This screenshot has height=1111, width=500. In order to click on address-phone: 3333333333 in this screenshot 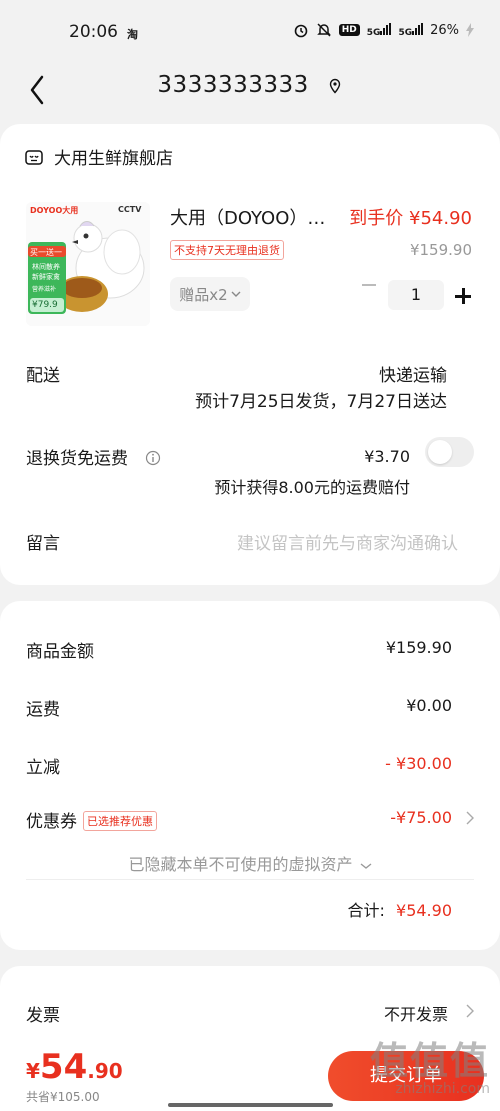, I will do `click(233, 85)`.